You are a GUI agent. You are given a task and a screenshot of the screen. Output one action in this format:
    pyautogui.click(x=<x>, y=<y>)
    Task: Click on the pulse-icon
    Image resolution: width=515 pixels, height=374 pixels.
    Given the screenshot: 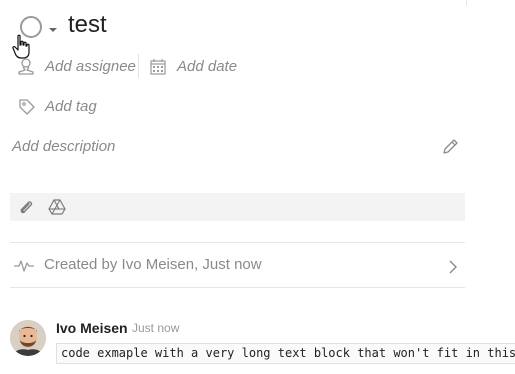 What is the action you would take?
    pyautogui.click(x=24, y=266)
    